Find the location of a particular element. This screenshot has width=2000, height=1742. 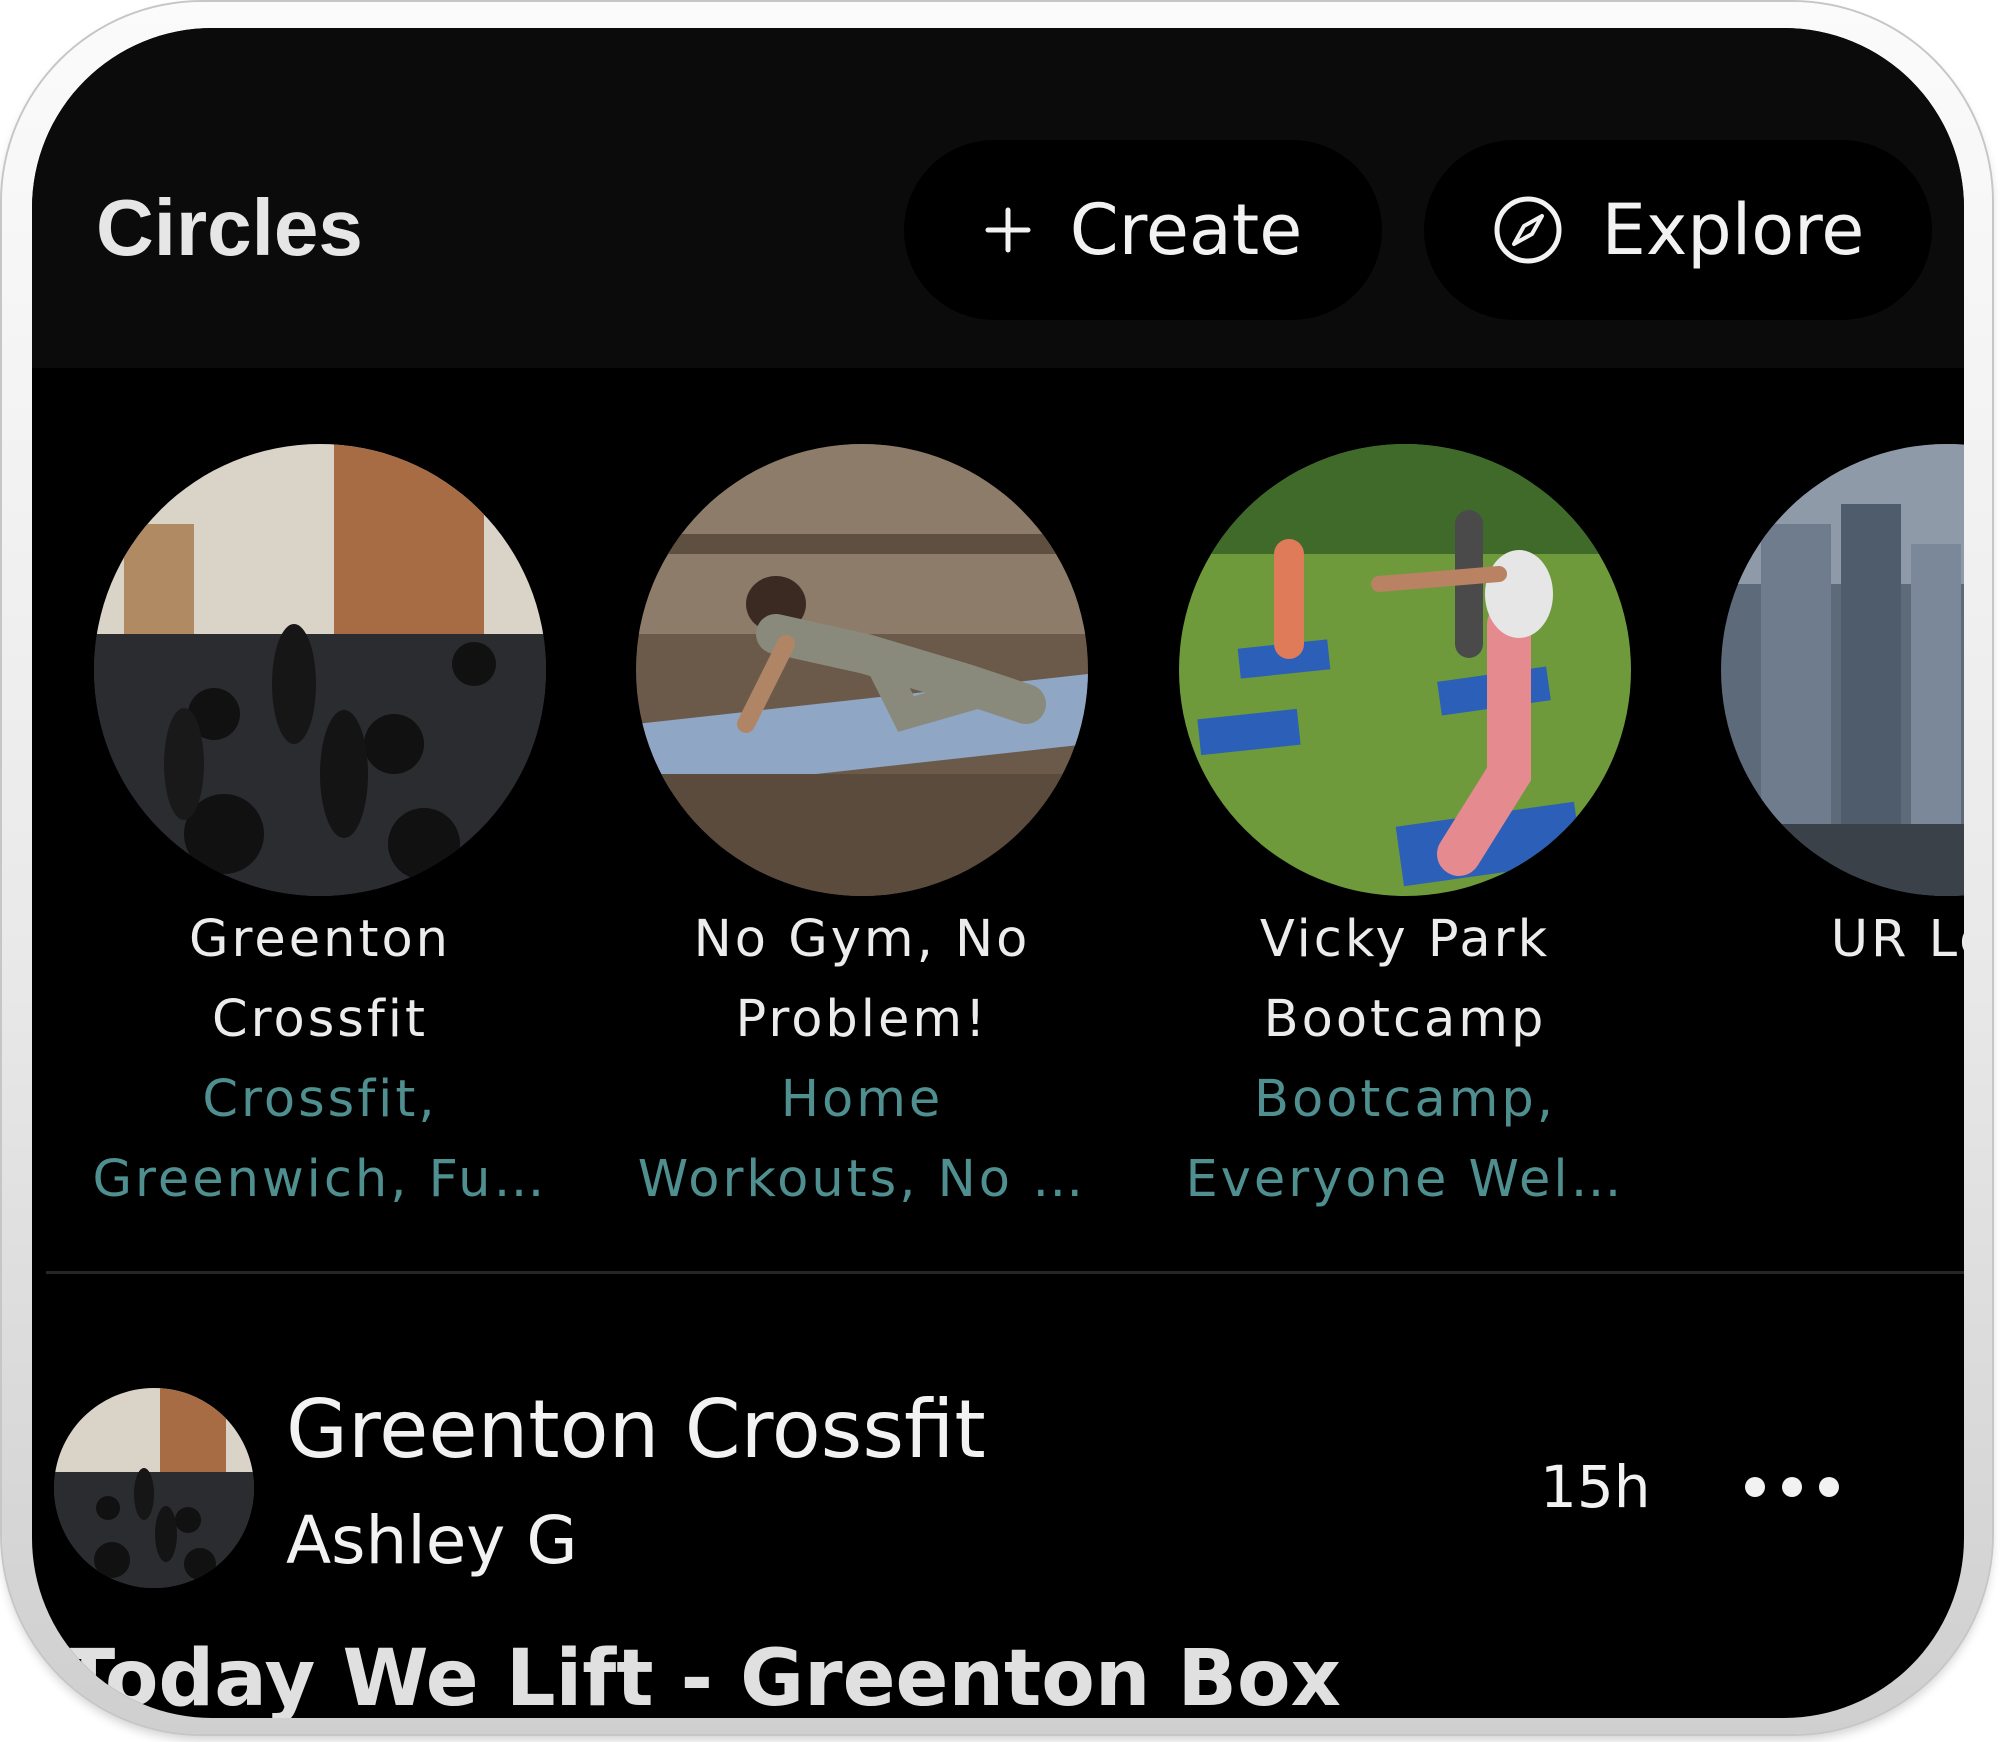

circle-name: Vicky Park Bootcamp is located at coordinates (1405, 979).